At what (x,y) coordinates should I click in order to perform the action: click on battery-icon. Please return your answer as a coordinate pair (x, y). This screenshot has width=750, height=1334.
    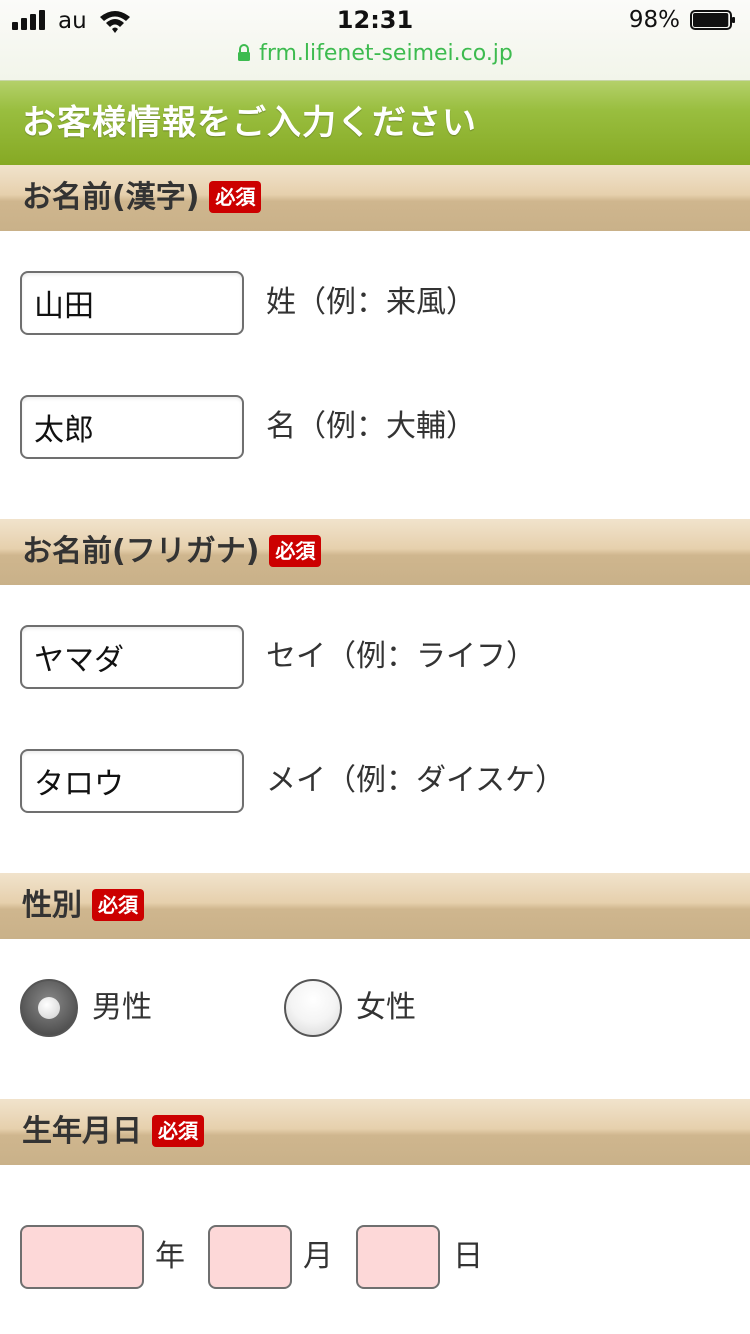
    Looking at the image, I should click on (712, 20).